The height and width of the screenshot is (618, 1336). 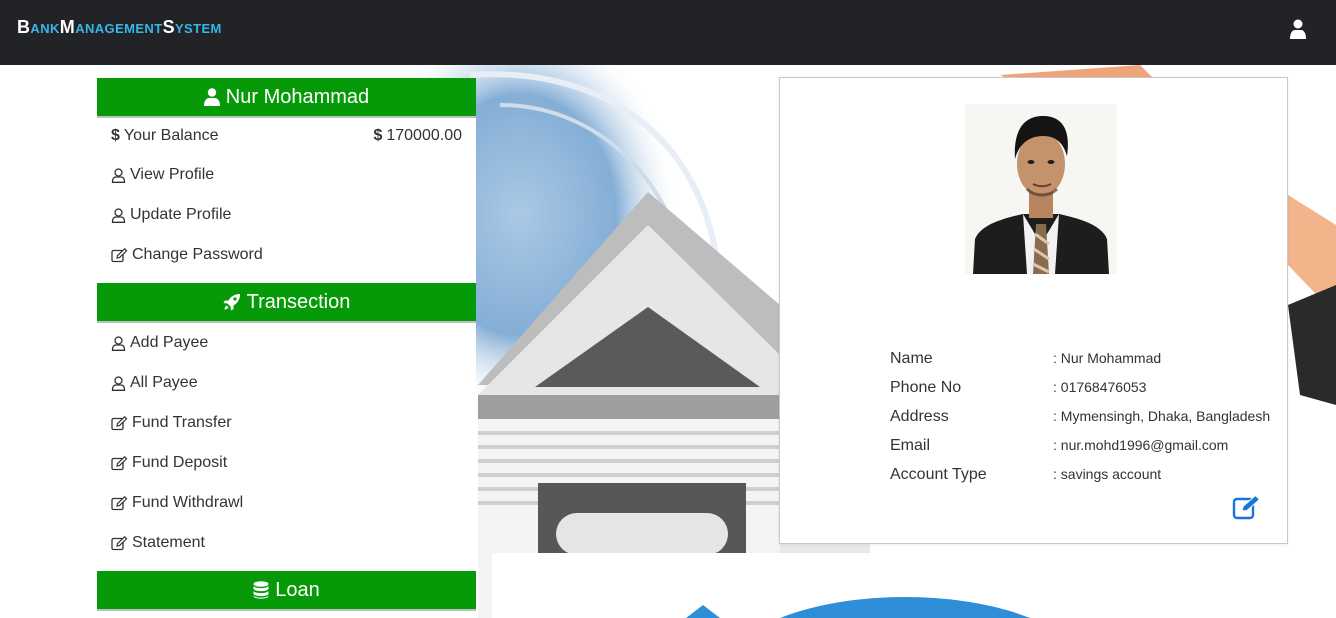 What do you see at coordinates (424, 135) in the screenshot?
I see `balance-value: 170000.00` at bounding box center [424, 135].